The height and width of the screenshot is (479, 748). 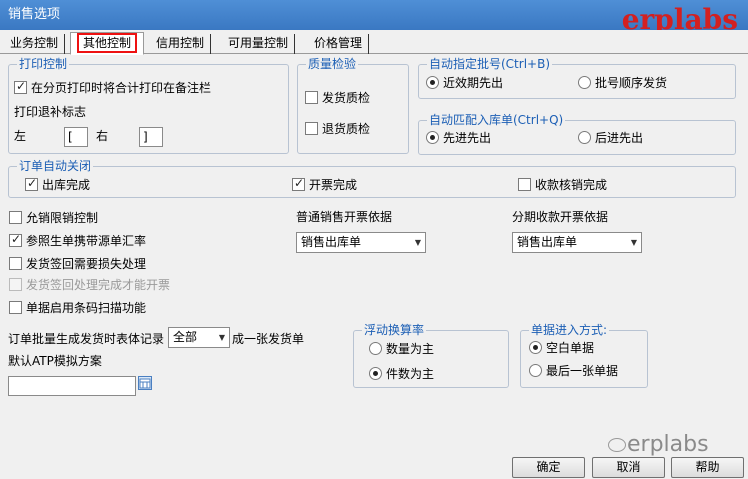 What do you see at coordinates (15, 217) in the screenshot?
I see `allow-limit-checkbox` at bounding box center [15, 217].